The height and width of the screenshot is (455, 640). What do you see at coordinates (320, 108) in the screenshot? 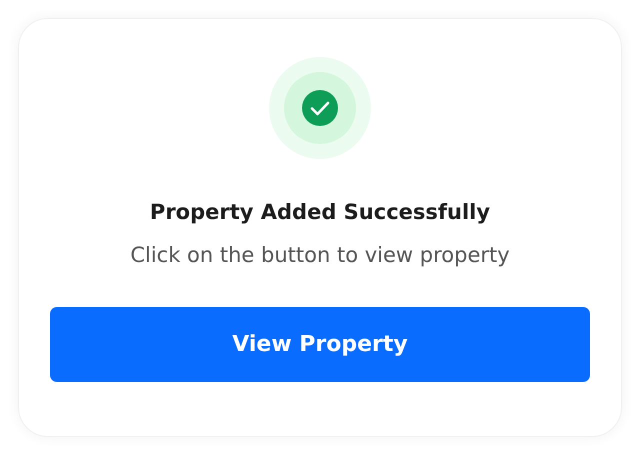
I see `success-check-icon` at bounding box center [320, 108].